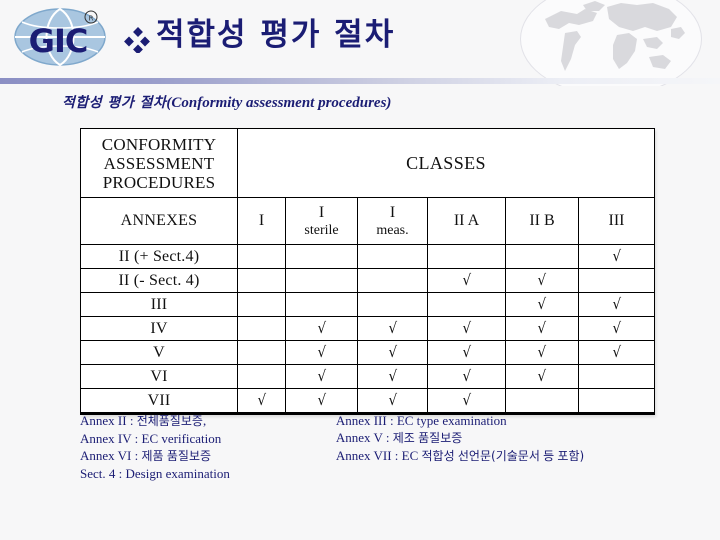  Describe the element at coordinates (392, 230) in the screenshot. I see `class-header-sub: meas.` at that location.